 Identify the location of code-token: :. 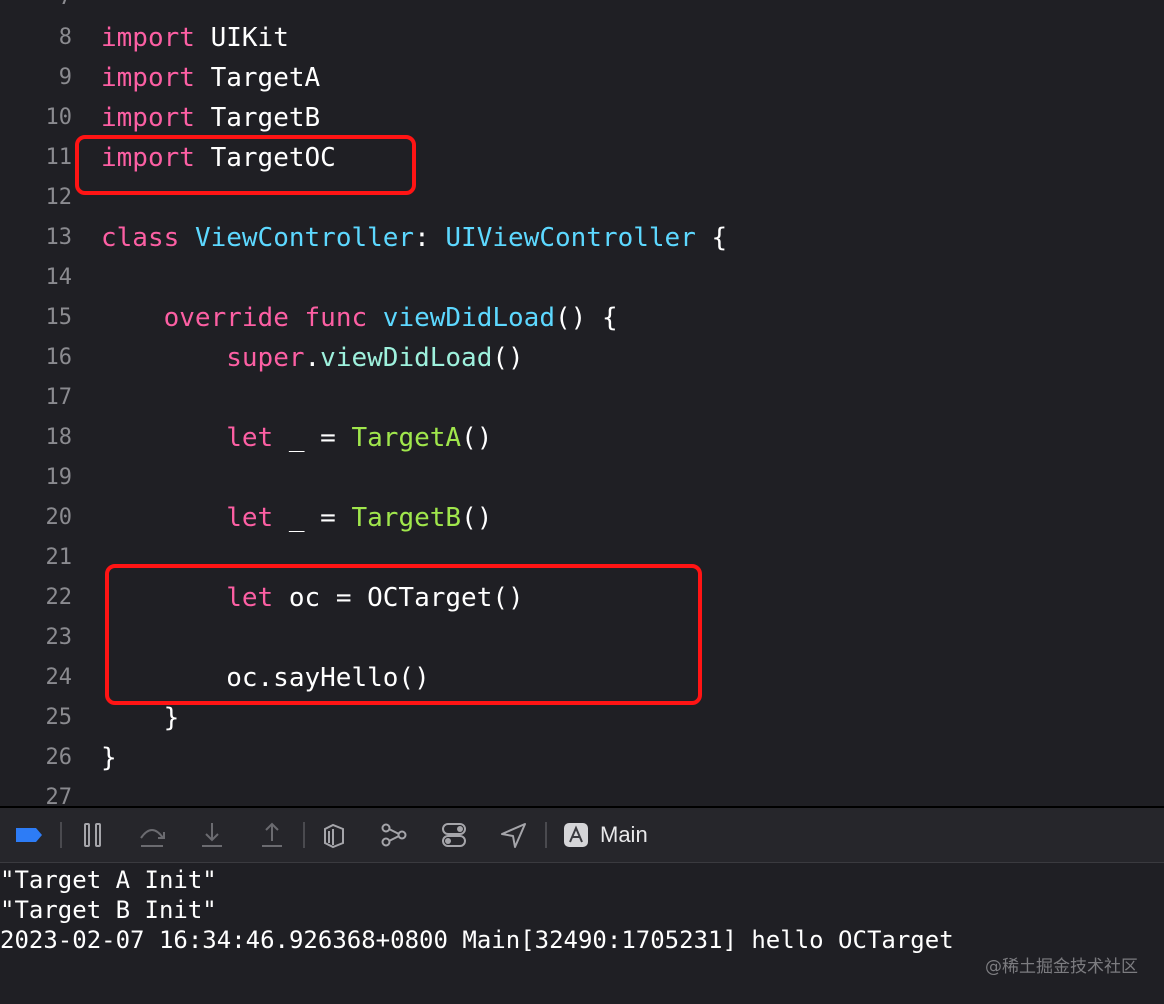
(430, 238).